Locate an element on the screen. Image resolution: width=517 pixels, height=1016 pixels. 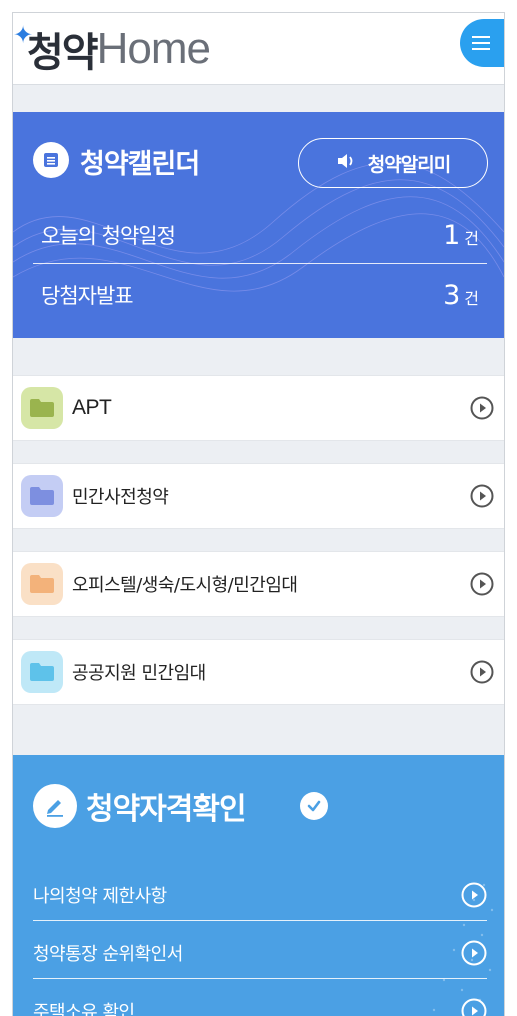
pencil-icon is located at coordinates (55, 806).